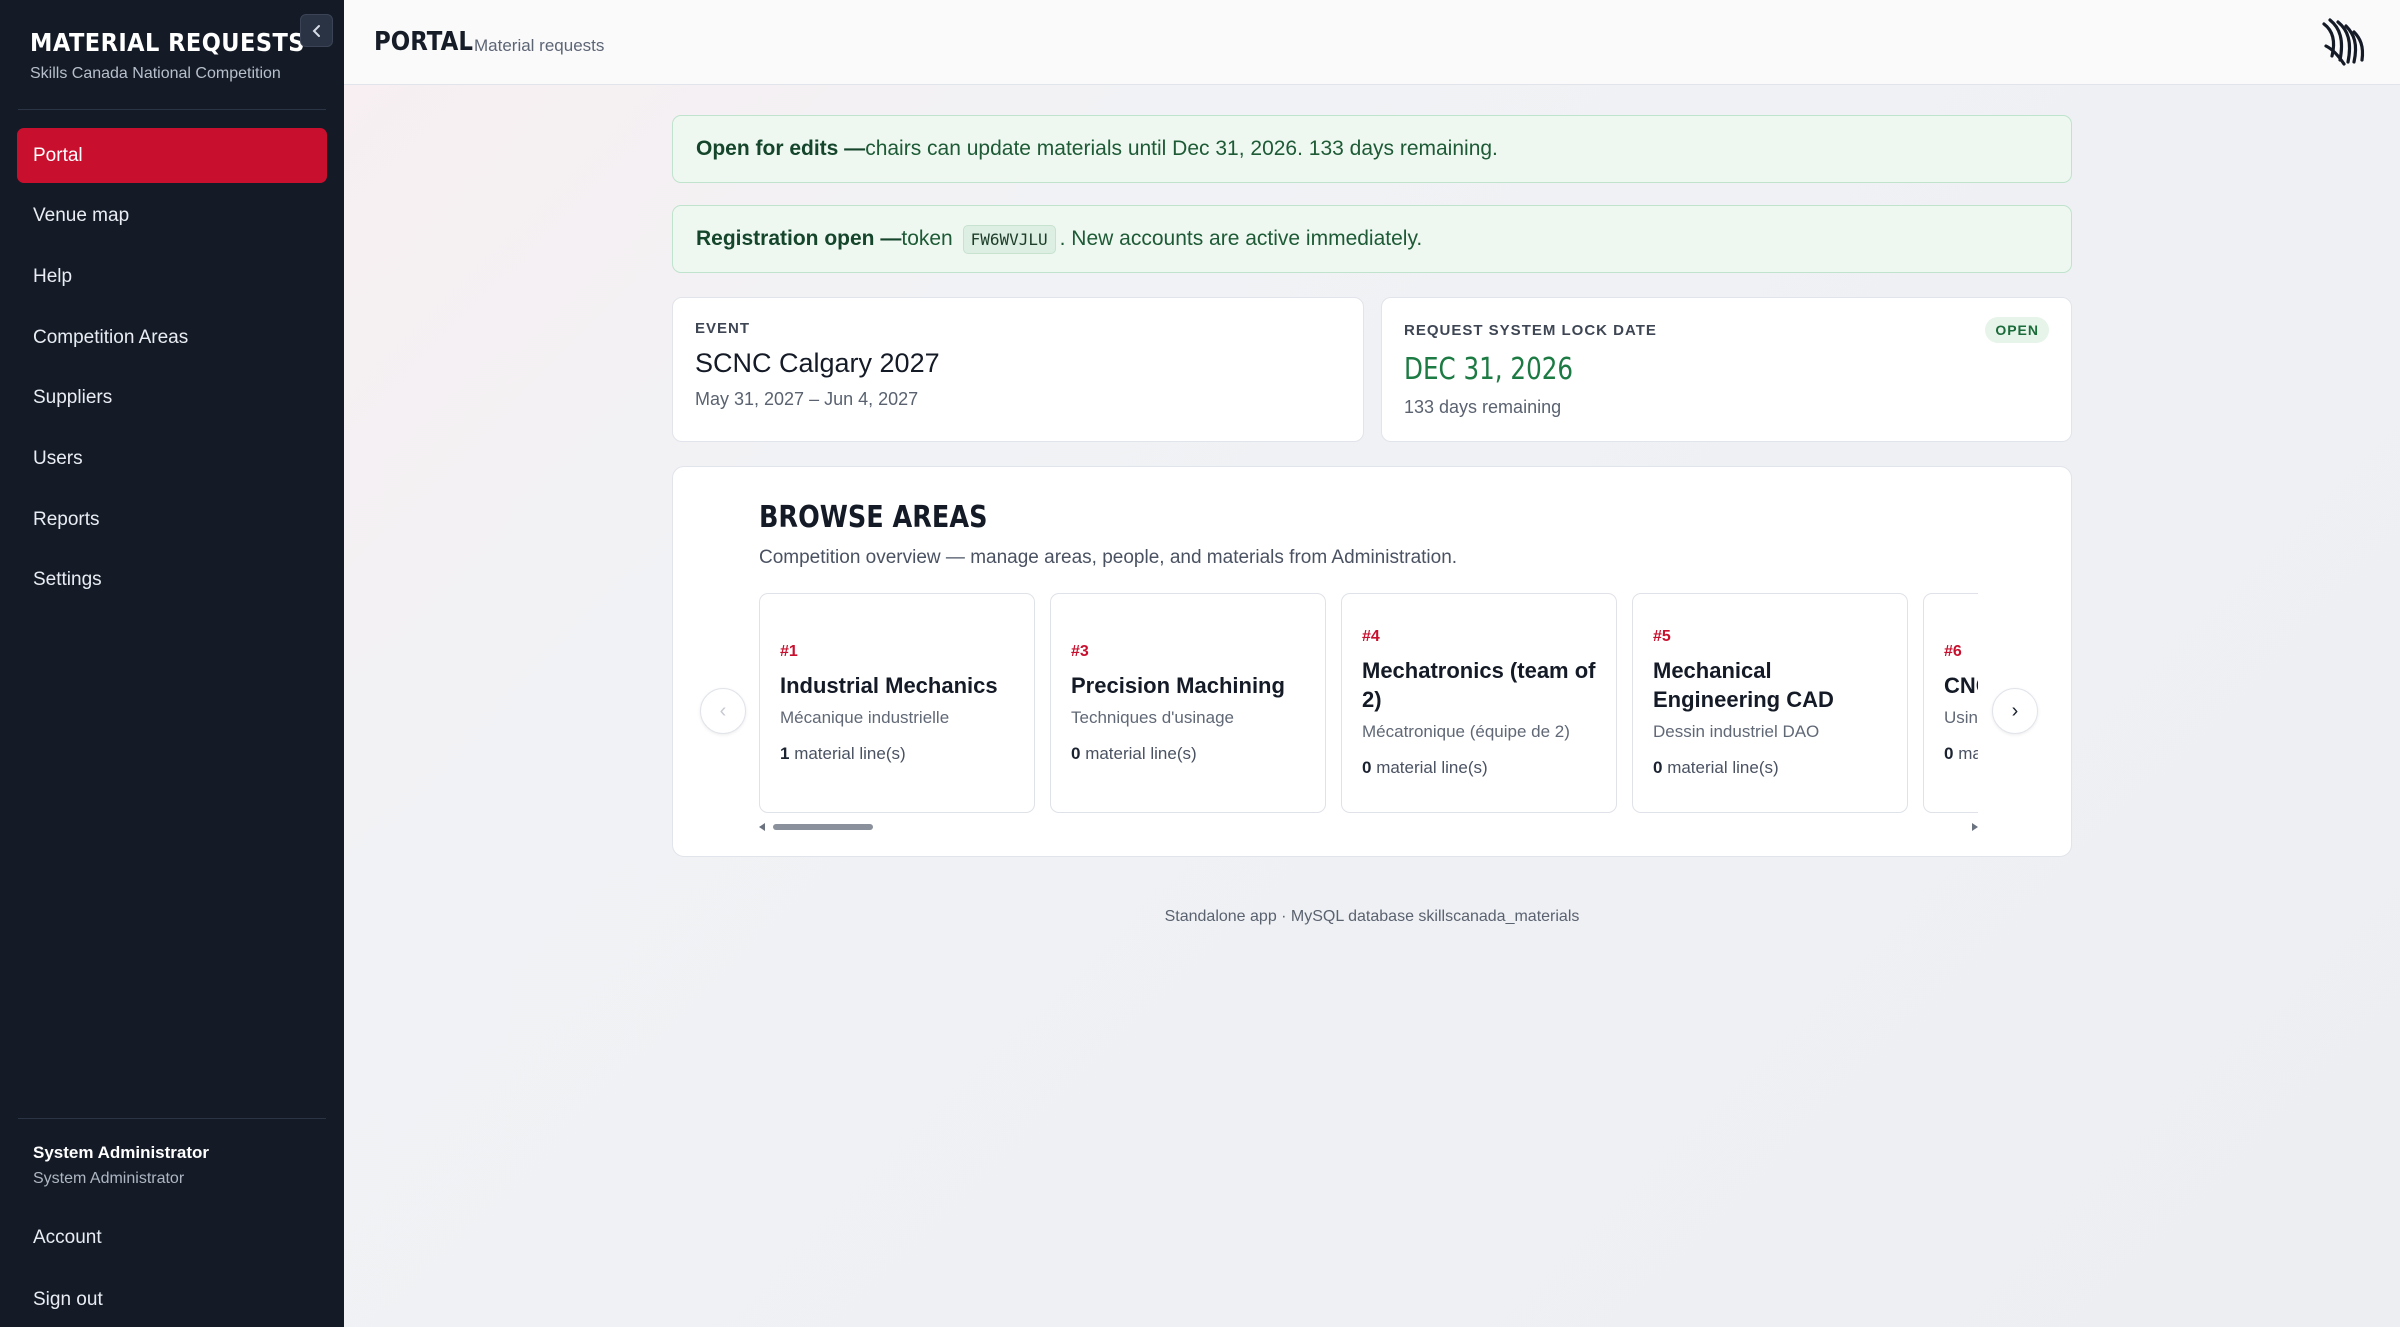 The height and width of the screenshot is (1327, 2400). What do you see at coordinates (927, 238) in the screenshot?
I see `registration-banner-text: token` at bounding box center [927, 238].